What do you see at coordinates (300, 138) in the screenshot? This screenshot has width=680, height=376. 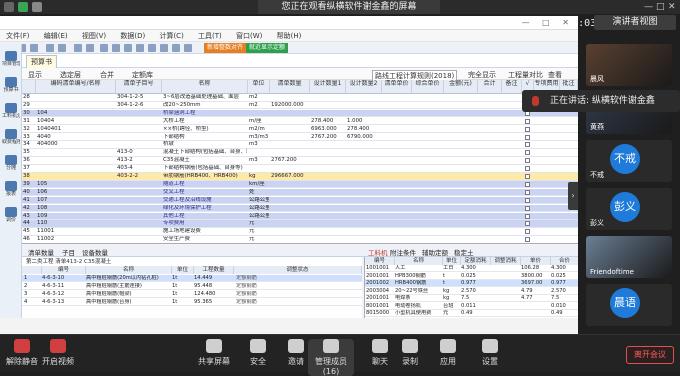 I see `table-row: 33 4040 下部结构 m3/m3 2767.200 6790.000` at bounding box center [300, 138].